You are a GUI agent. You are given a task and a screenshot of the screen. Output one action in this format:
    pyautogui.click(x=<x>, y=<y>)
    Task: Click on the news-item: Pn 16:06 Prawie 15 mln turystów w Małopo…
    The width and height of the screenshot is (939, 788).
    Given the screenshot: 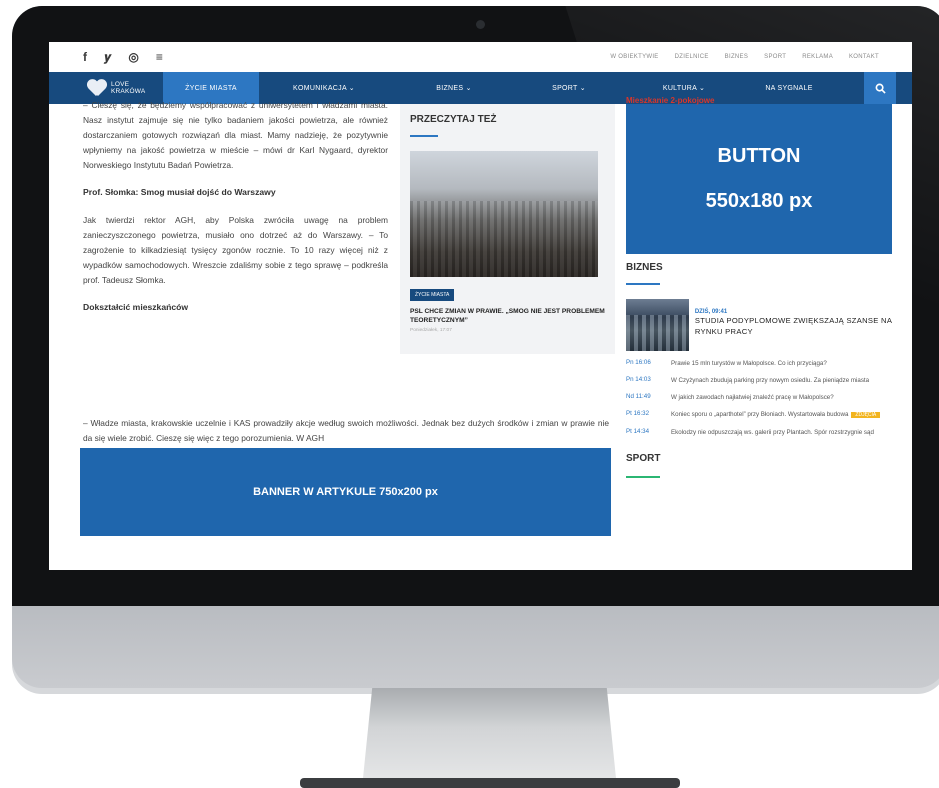 What is the action you would take?
    pyautogui.click(x=759, y=363)
    